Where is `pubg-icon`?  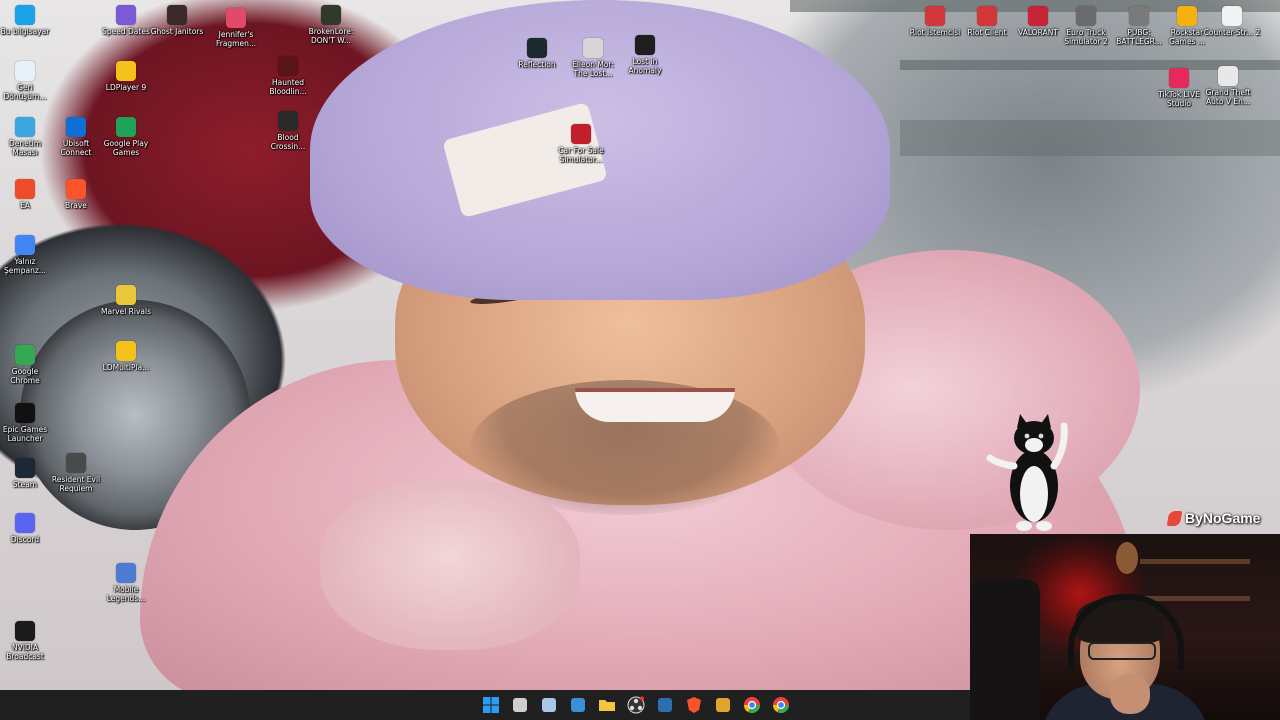
pubg-icon is located at coordinates (1139, 16).